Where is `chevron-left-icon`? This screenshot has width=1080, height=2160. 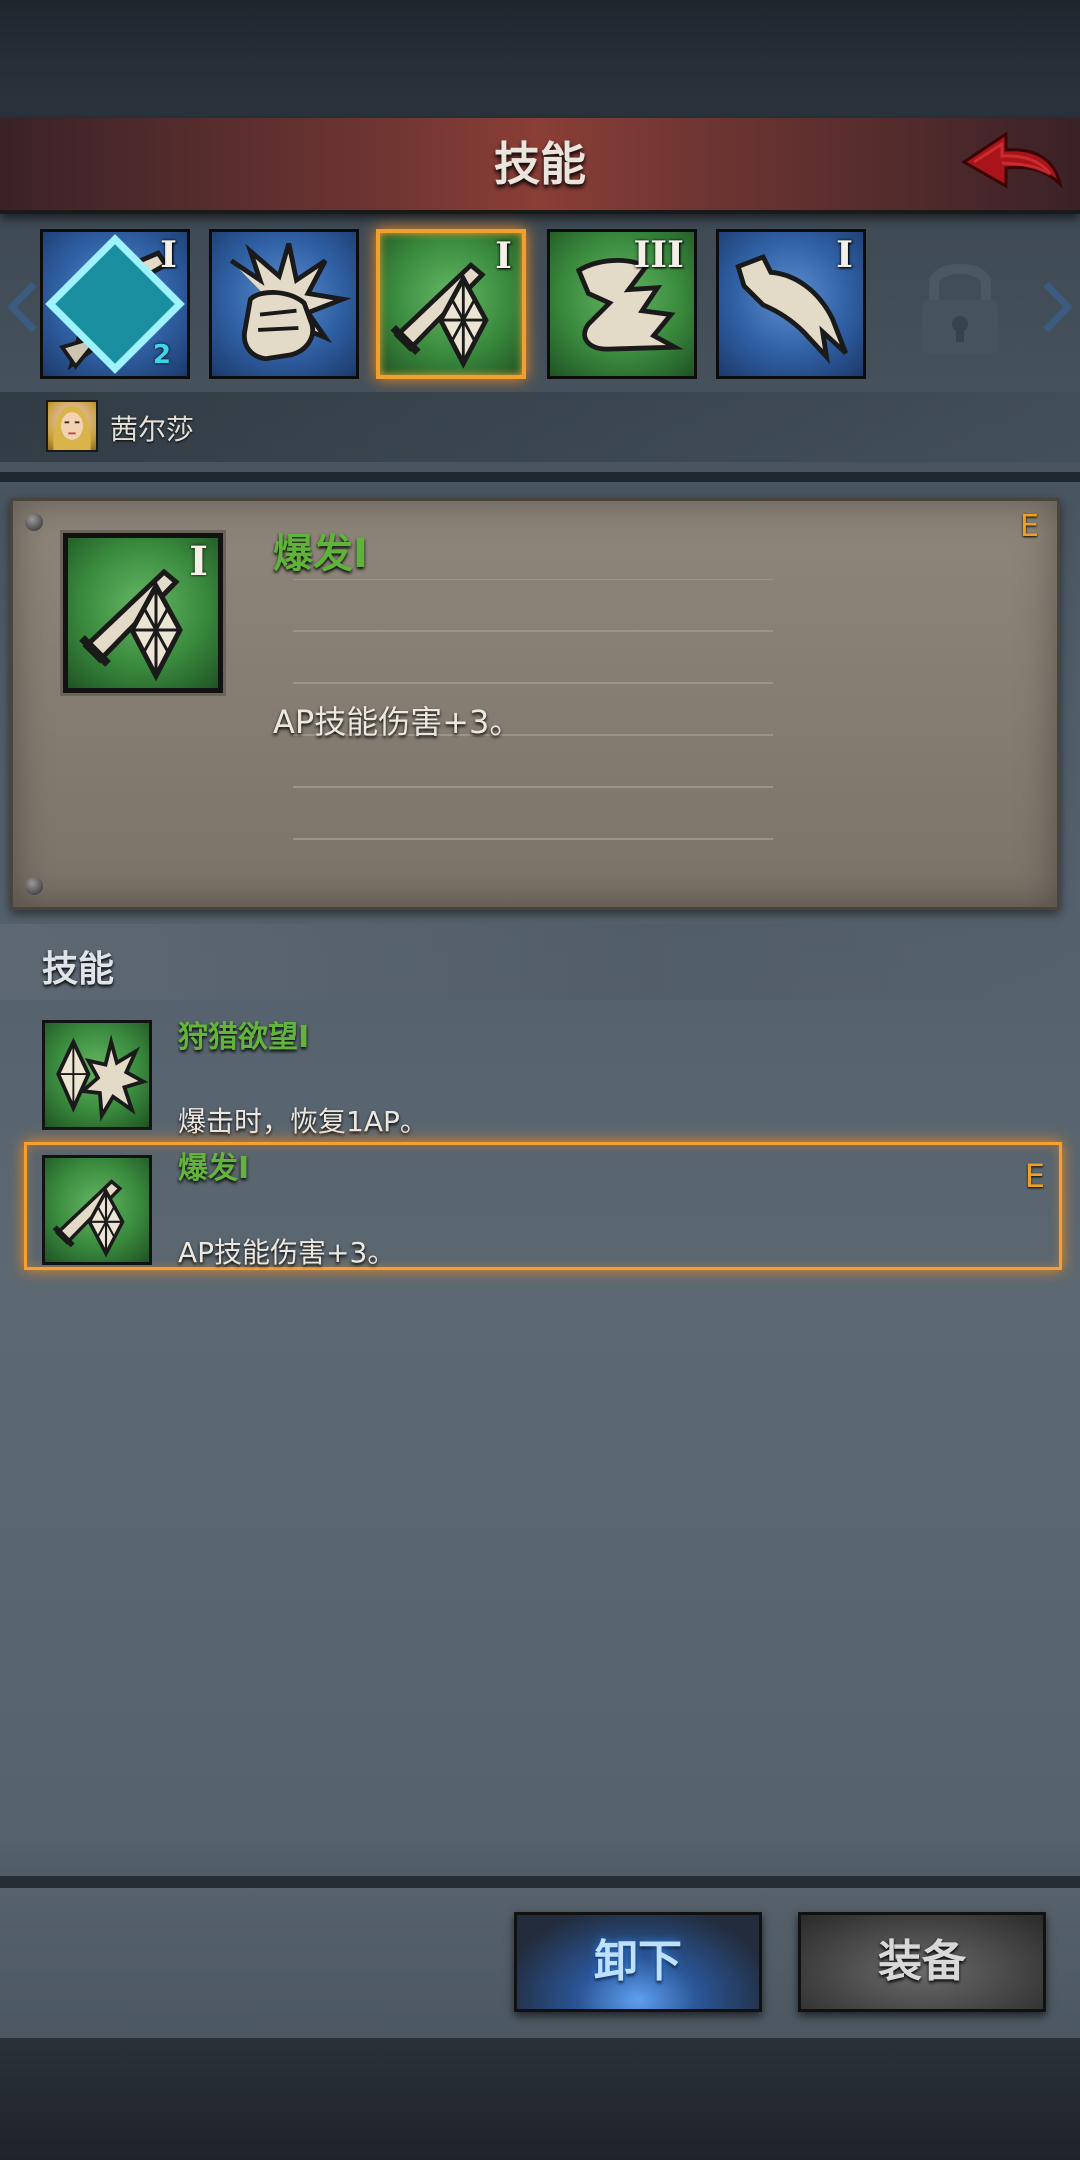 chevron-left-icon is located at coordinates (23, 307).